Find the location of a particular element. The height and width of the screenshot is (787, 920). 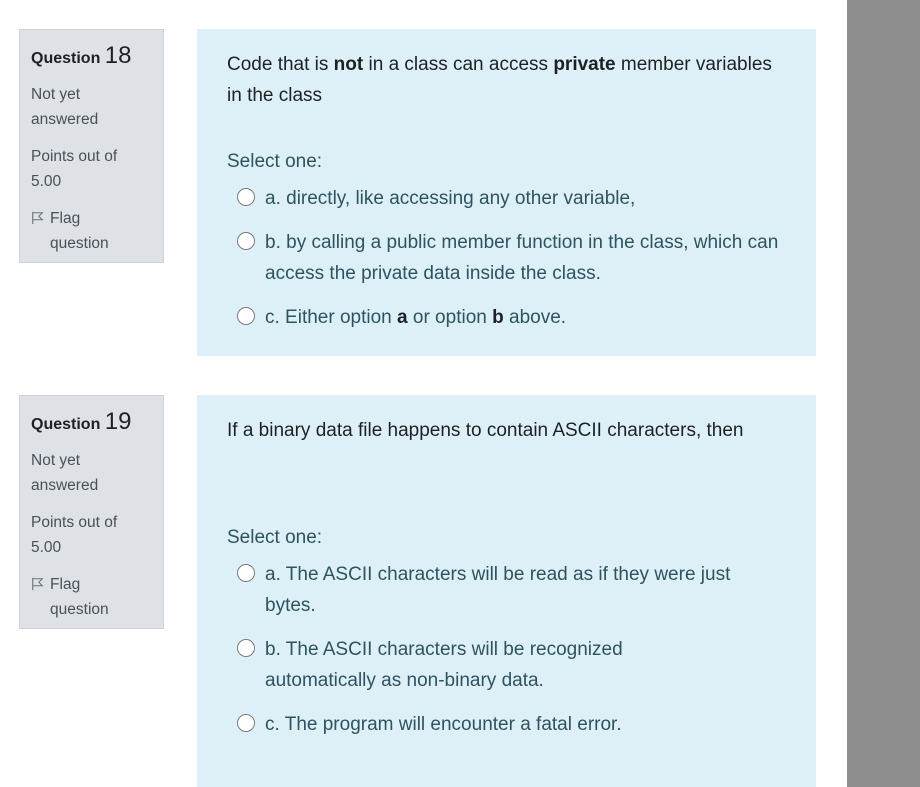

question-number: Question 19 is located at coordinates (91, 422).